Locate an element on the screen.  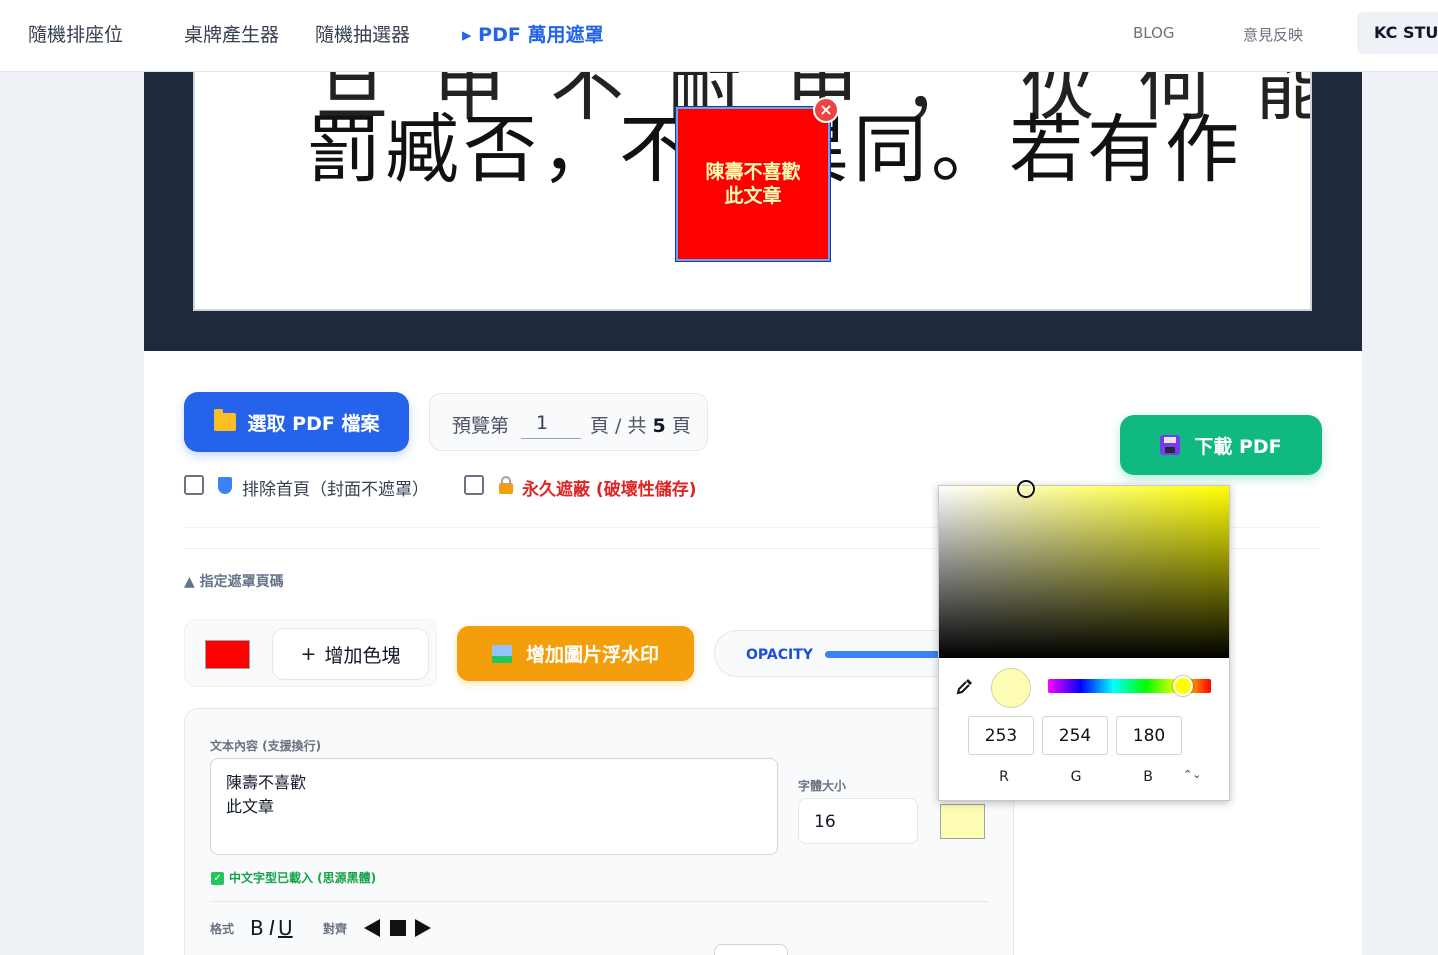
floppy-disk-icon is located at coordinates (1170, 445).